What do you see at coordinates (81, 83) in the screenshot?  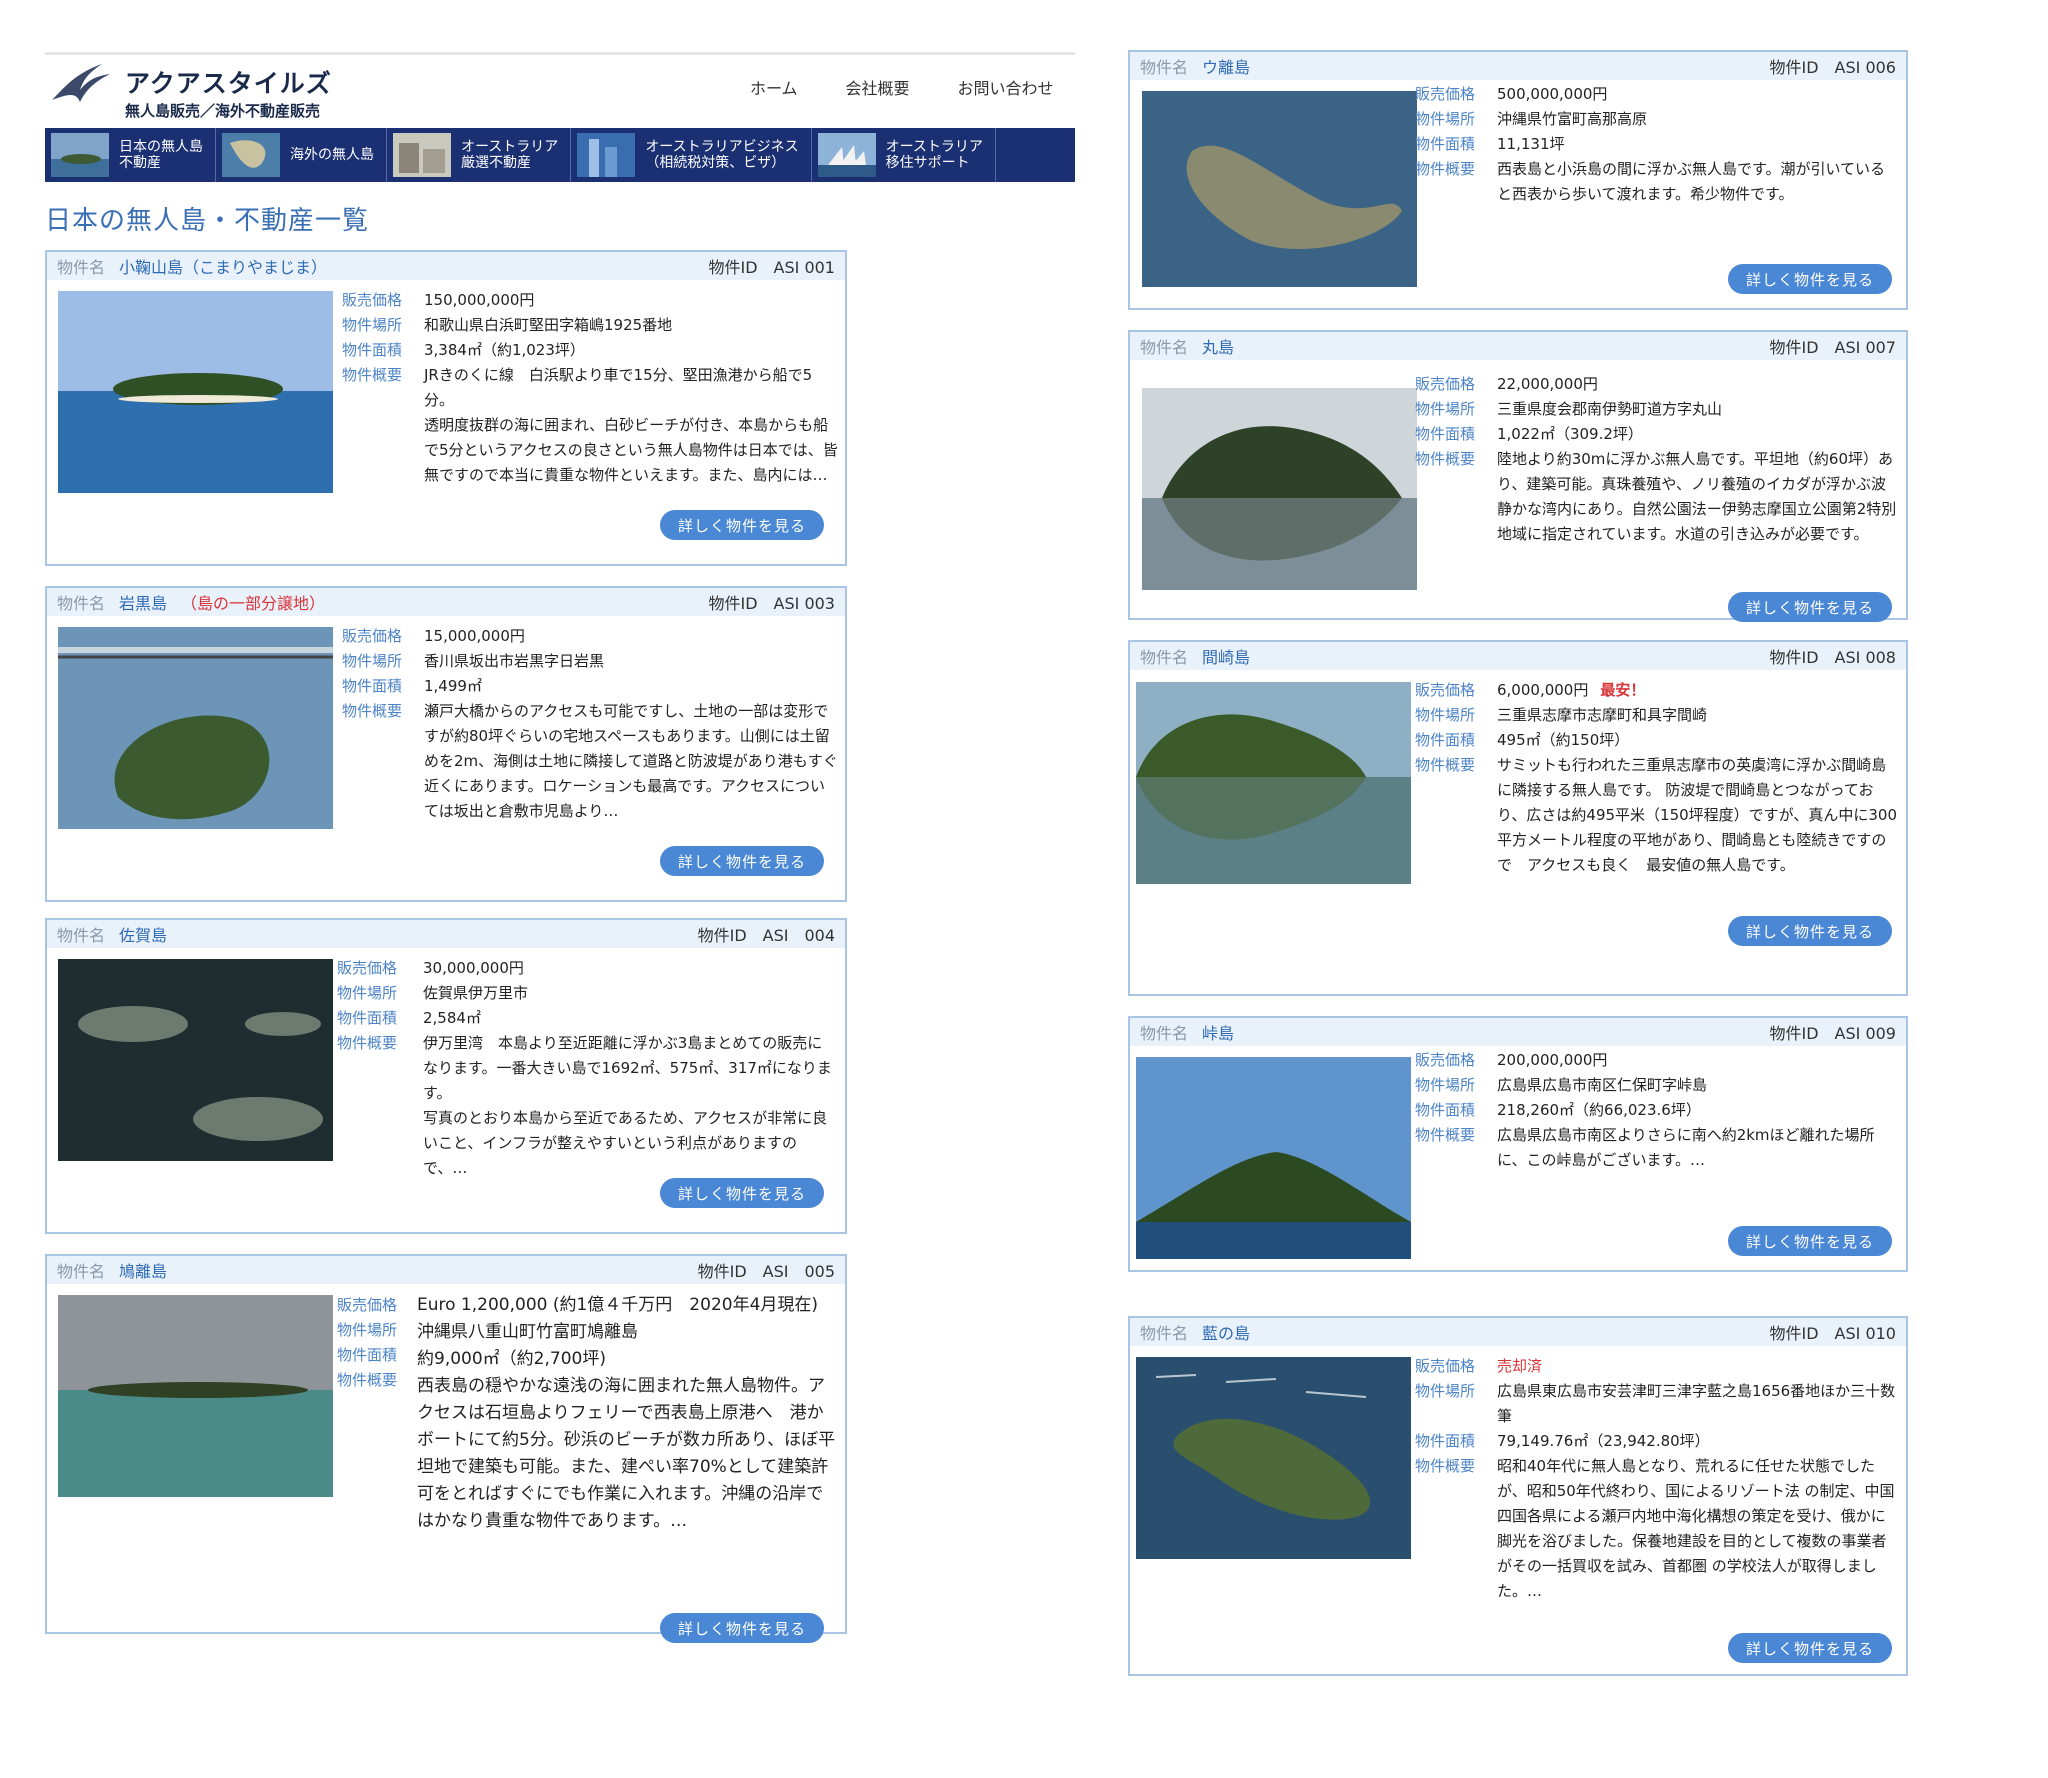 I see `bird-logo-icon` at bounding box center [81, 83].